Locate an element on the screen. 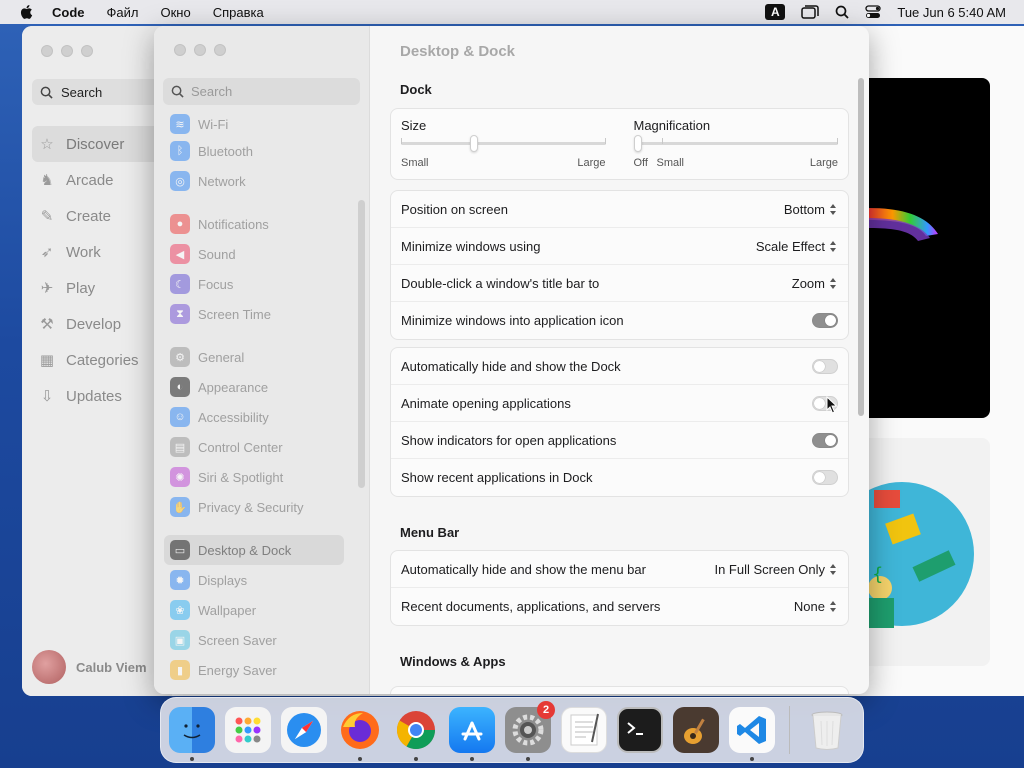  recent-items-popup: None is located at coordinates (816, 606).